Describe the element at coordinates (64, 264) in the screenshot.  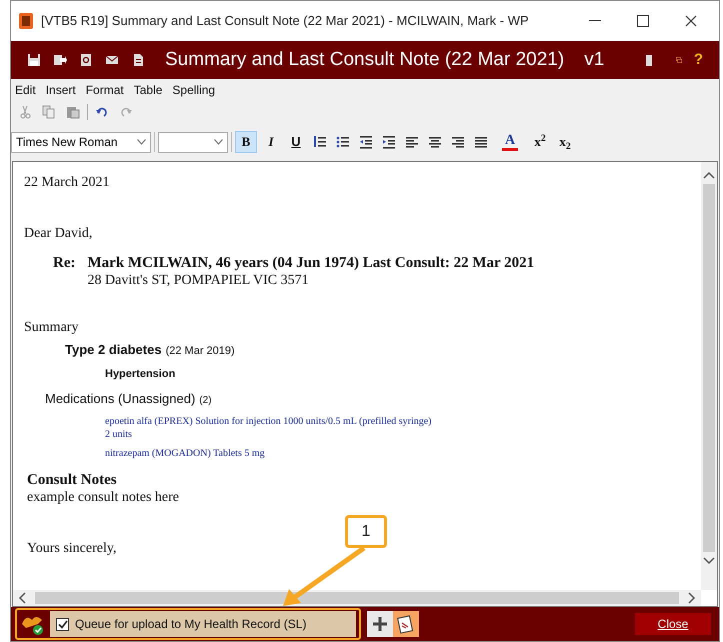
I see `re-label: Re:` at that location.